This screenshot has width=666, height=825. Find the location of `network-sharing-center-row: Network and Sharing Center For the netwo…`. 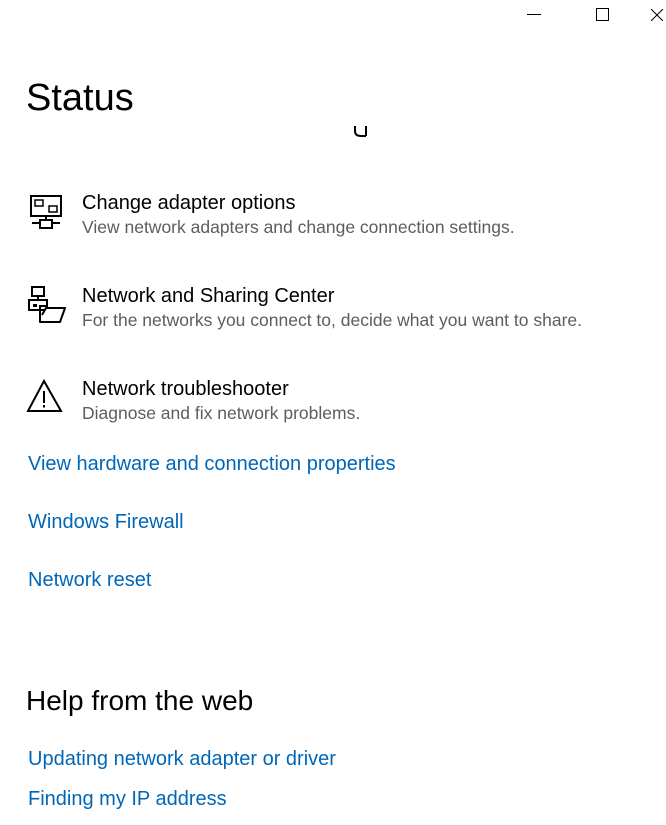

network-sharing-center-row: Network and Sharing Center For the netwo… is located at coordinates (341, 314).